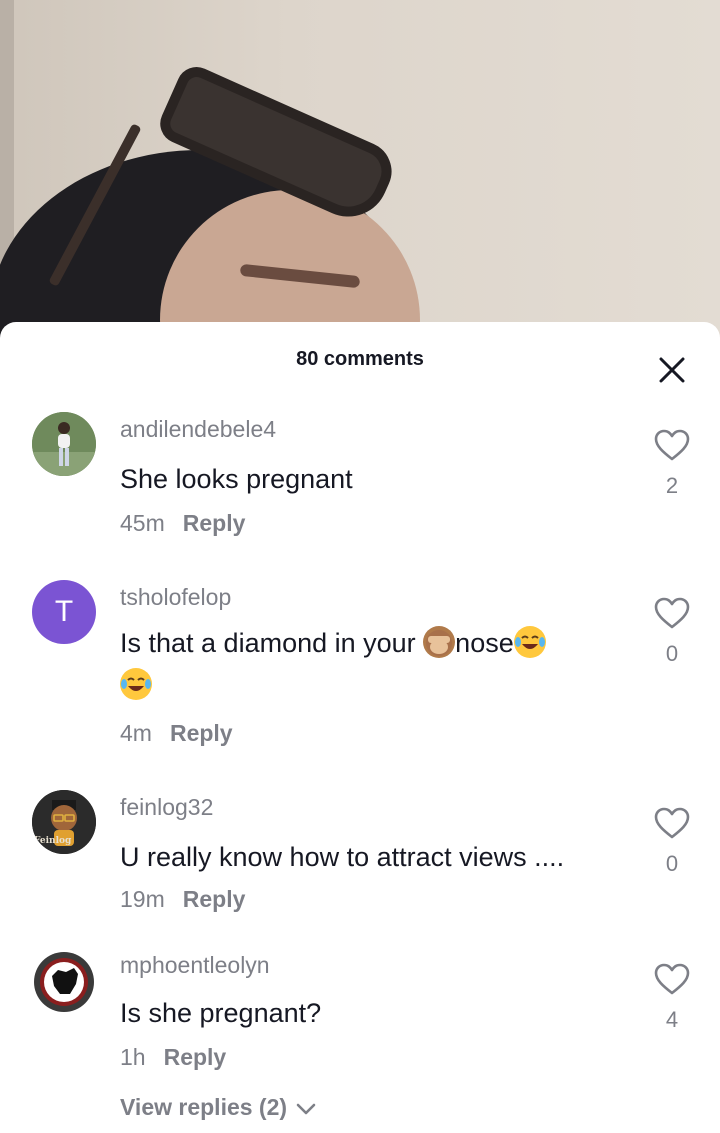 Image resolution: width=720 pixels, height=1133 pixels. What do you see at coordinates (142, 523) in the screenshot?
I see `comment-time: 45m` at bounding box center [142, 523].